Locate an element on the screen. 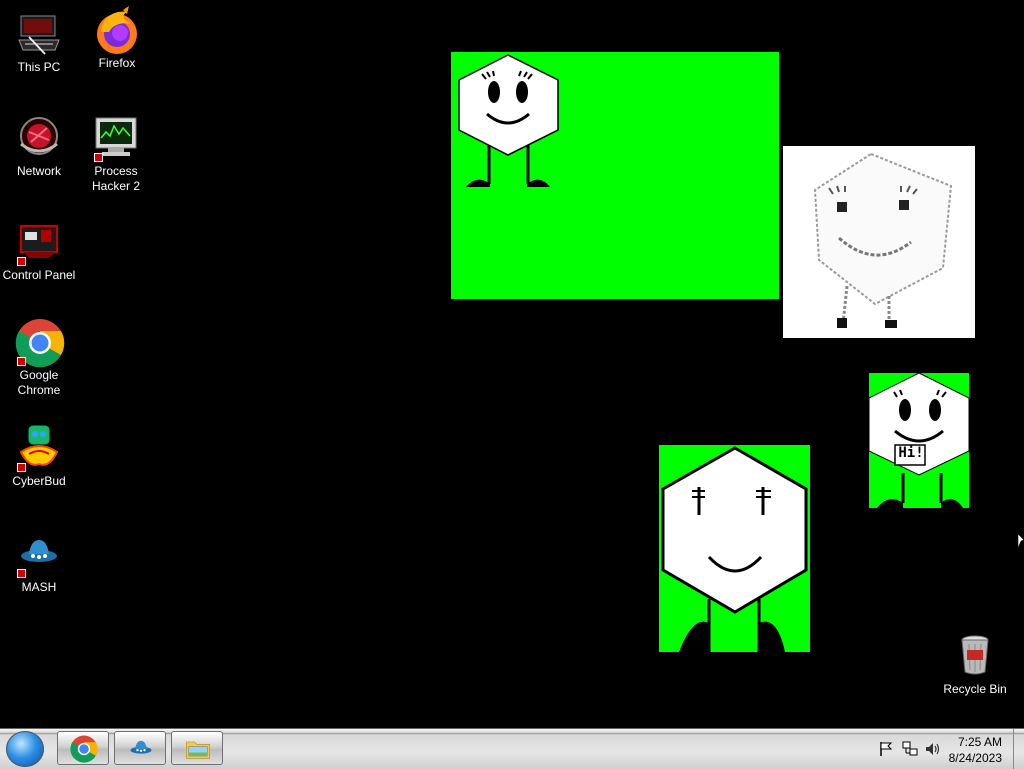  image-window-sketch-character is located at coordinates (879, 242).